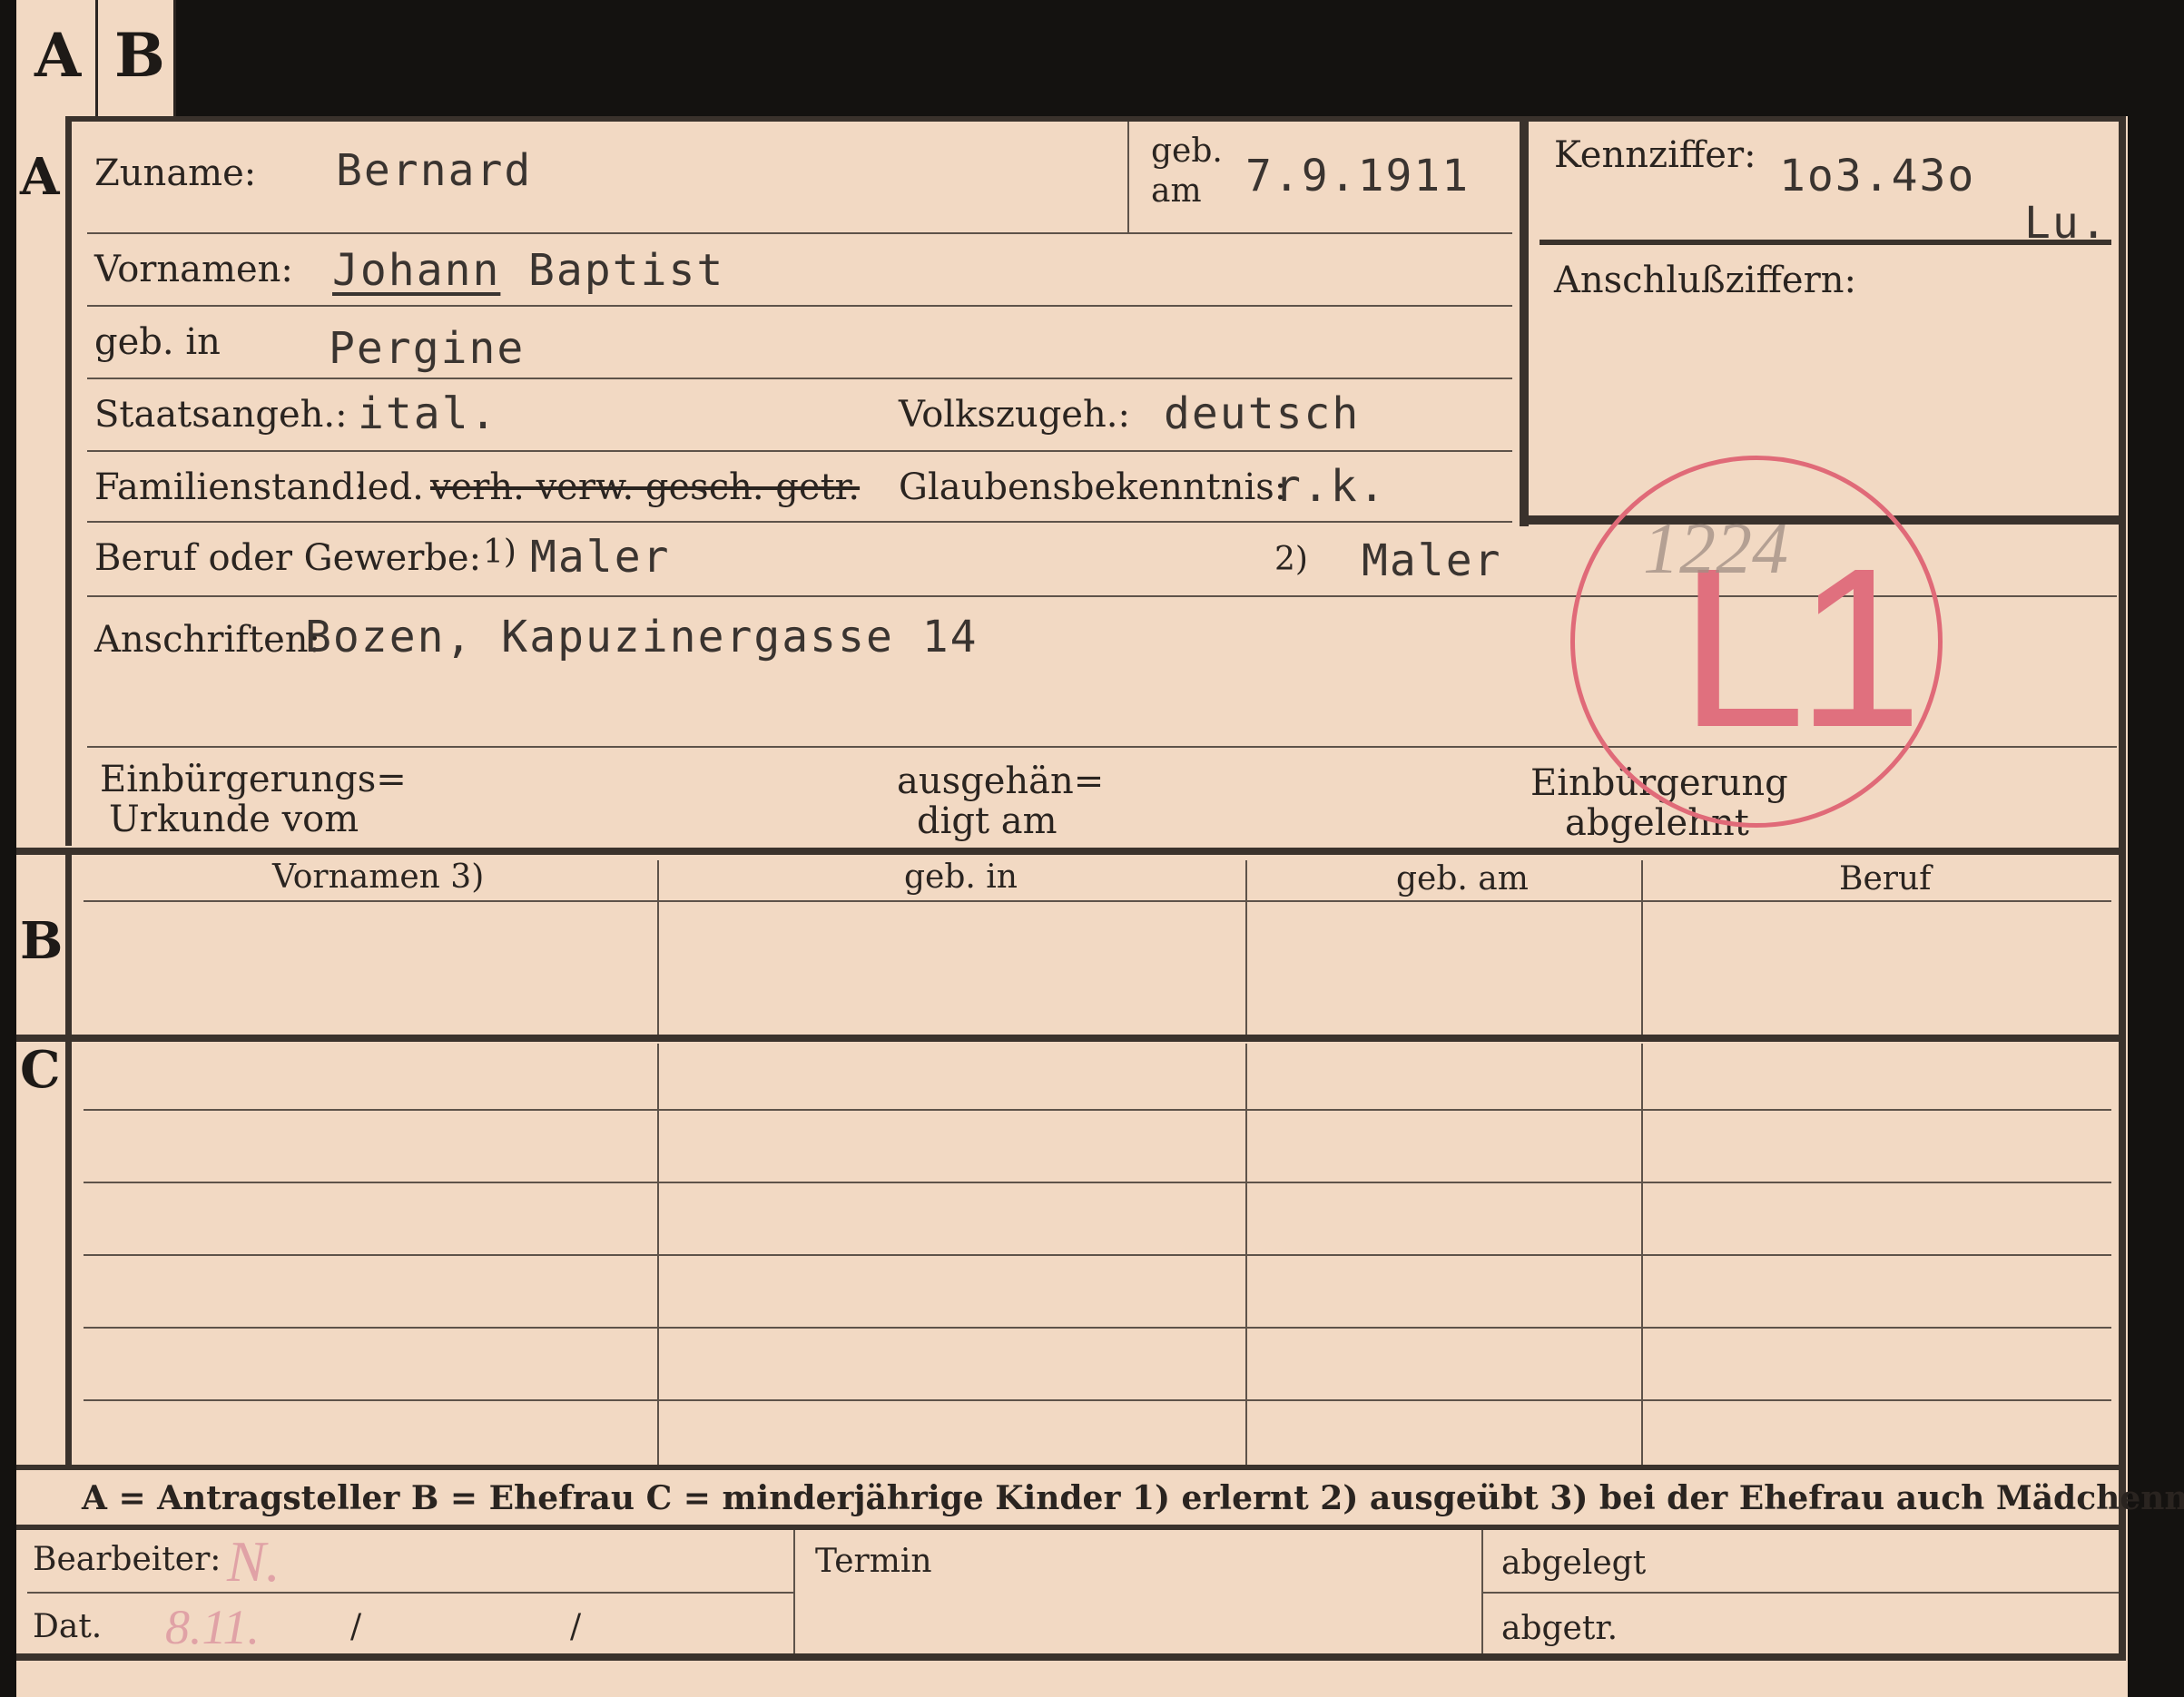 This screenshot has height=1697, width=2184. What do you see at coordinates (378, 877) in the screenshot?
I see `col-vornamen: Vornamen 3)` at bounding box center [378, 877].